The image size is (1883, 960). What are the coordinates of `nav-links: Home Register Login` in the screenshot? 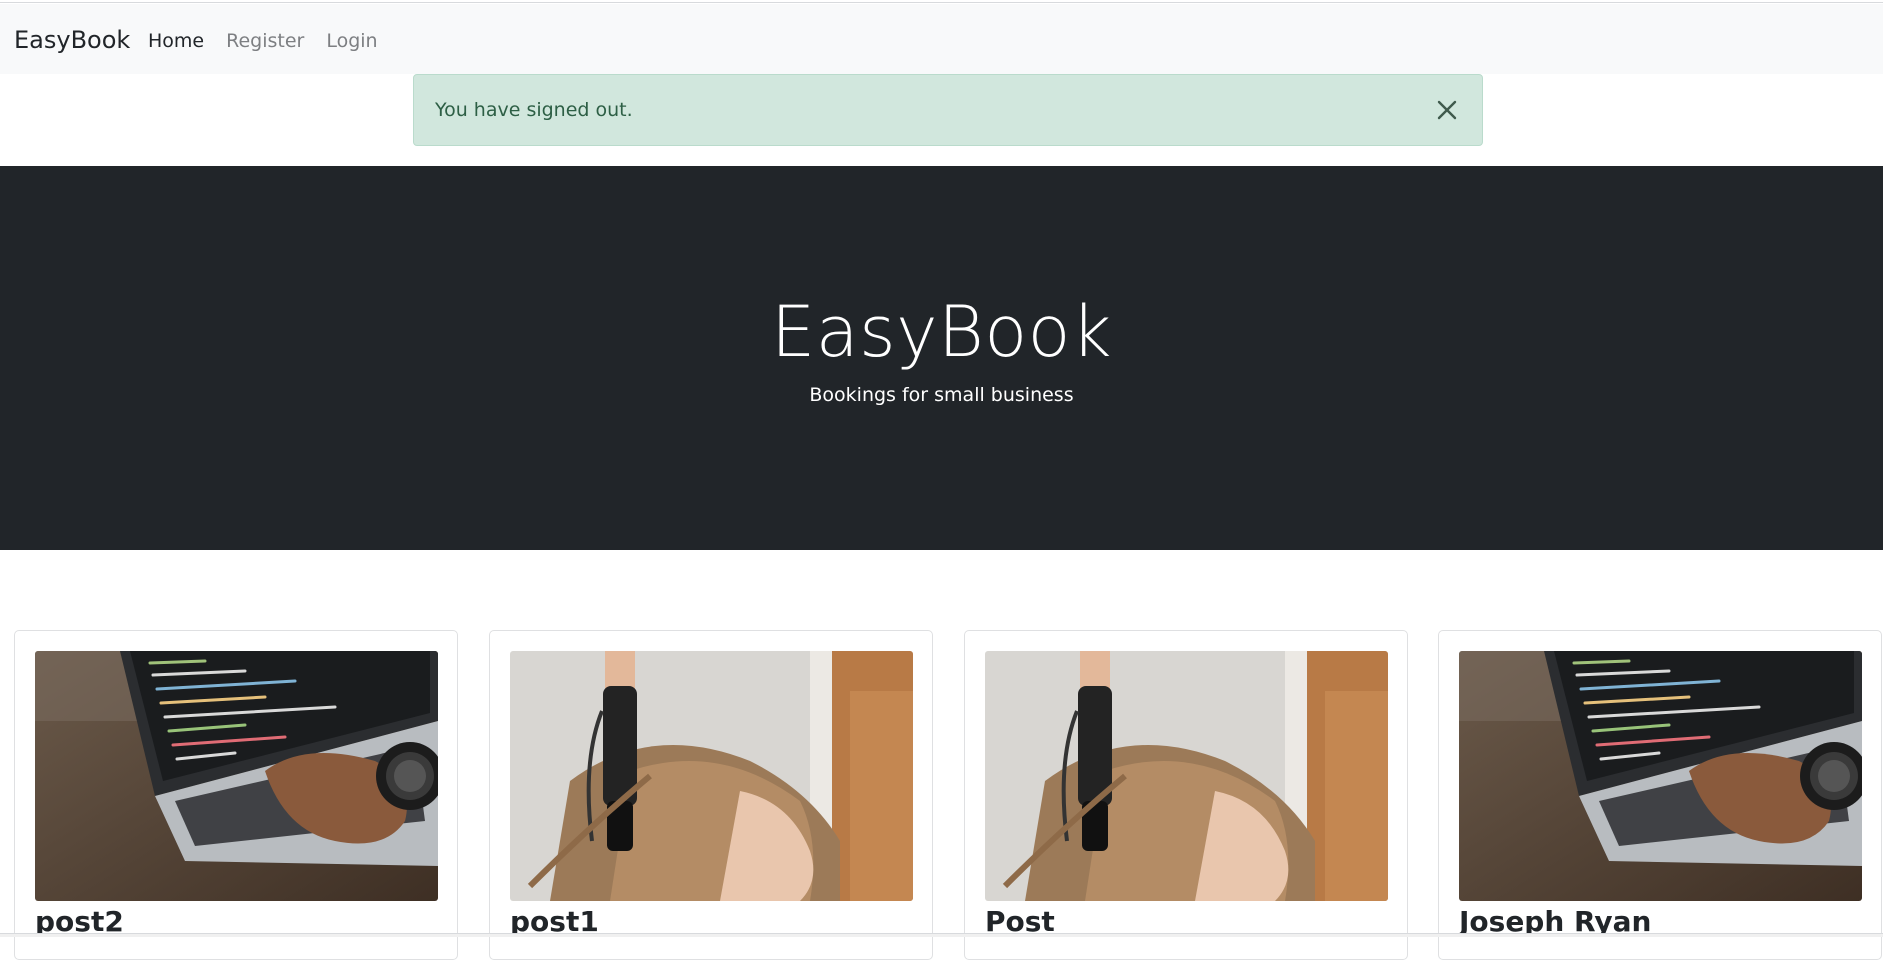 It's located at (263, 41).